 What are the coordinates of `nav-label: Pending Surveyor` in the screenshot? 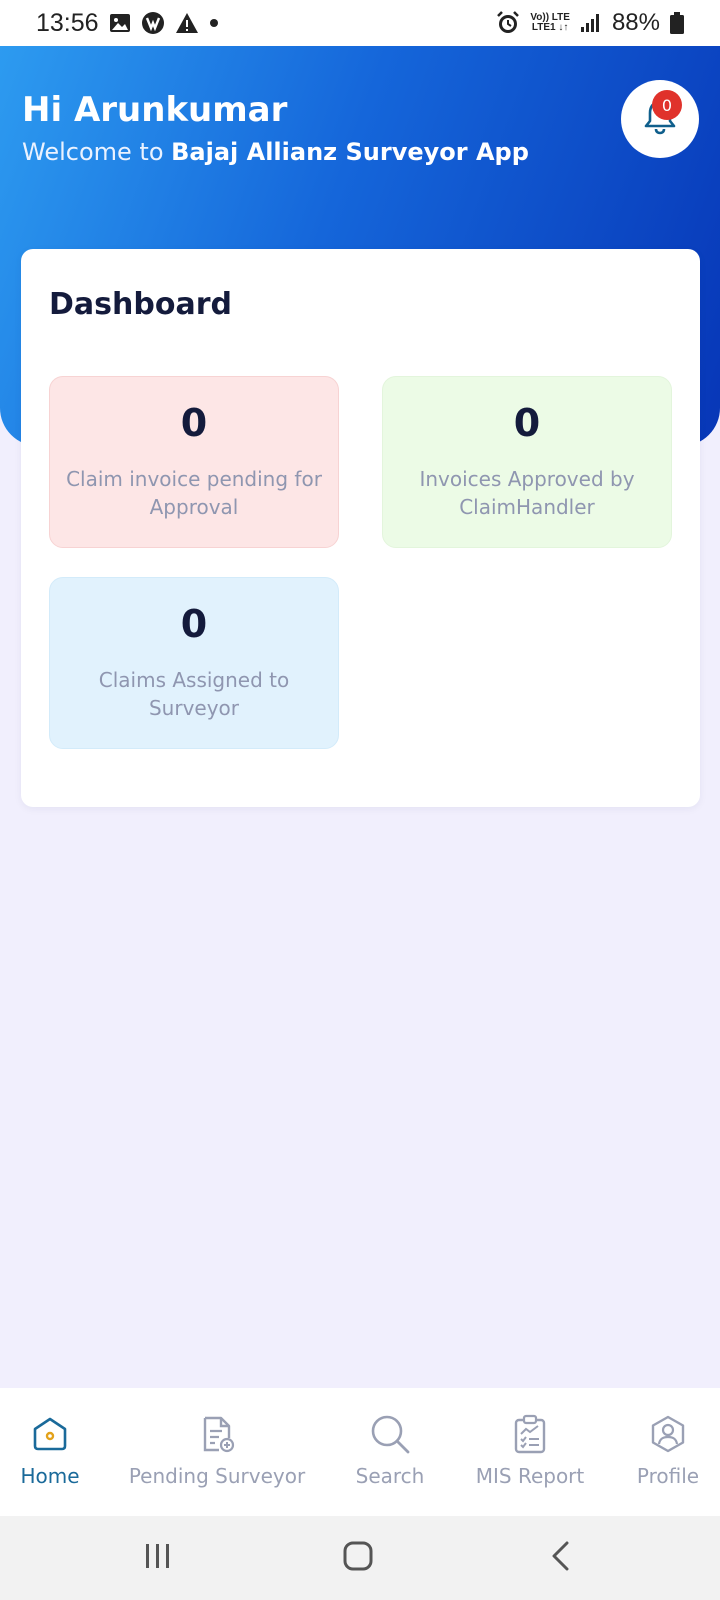 It's located at (217, 1476).